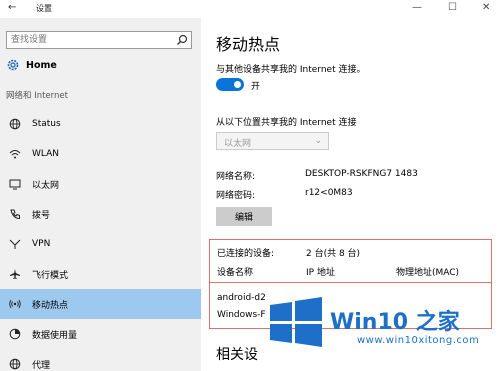 Image resolution: width=500 pixels, height=371 pixels. What do you see at coordinates (237, 355) in the screenshot?
I see `related-settings-heading: 相关设` at bounding box center [237, 355].